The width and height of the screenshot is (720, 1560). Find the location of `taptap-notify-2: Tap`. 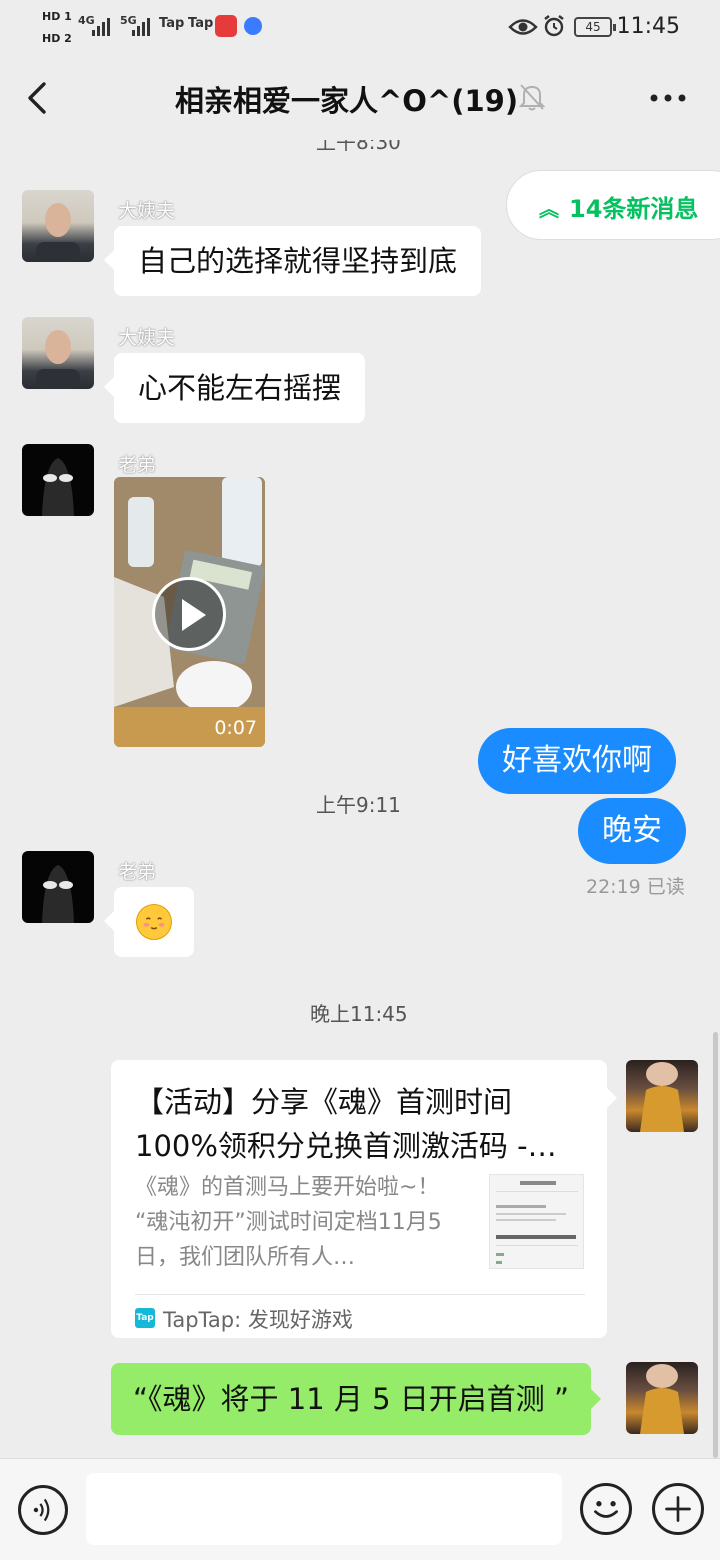

taptap-notify-2: Tap is located at coordinates (201, 23).